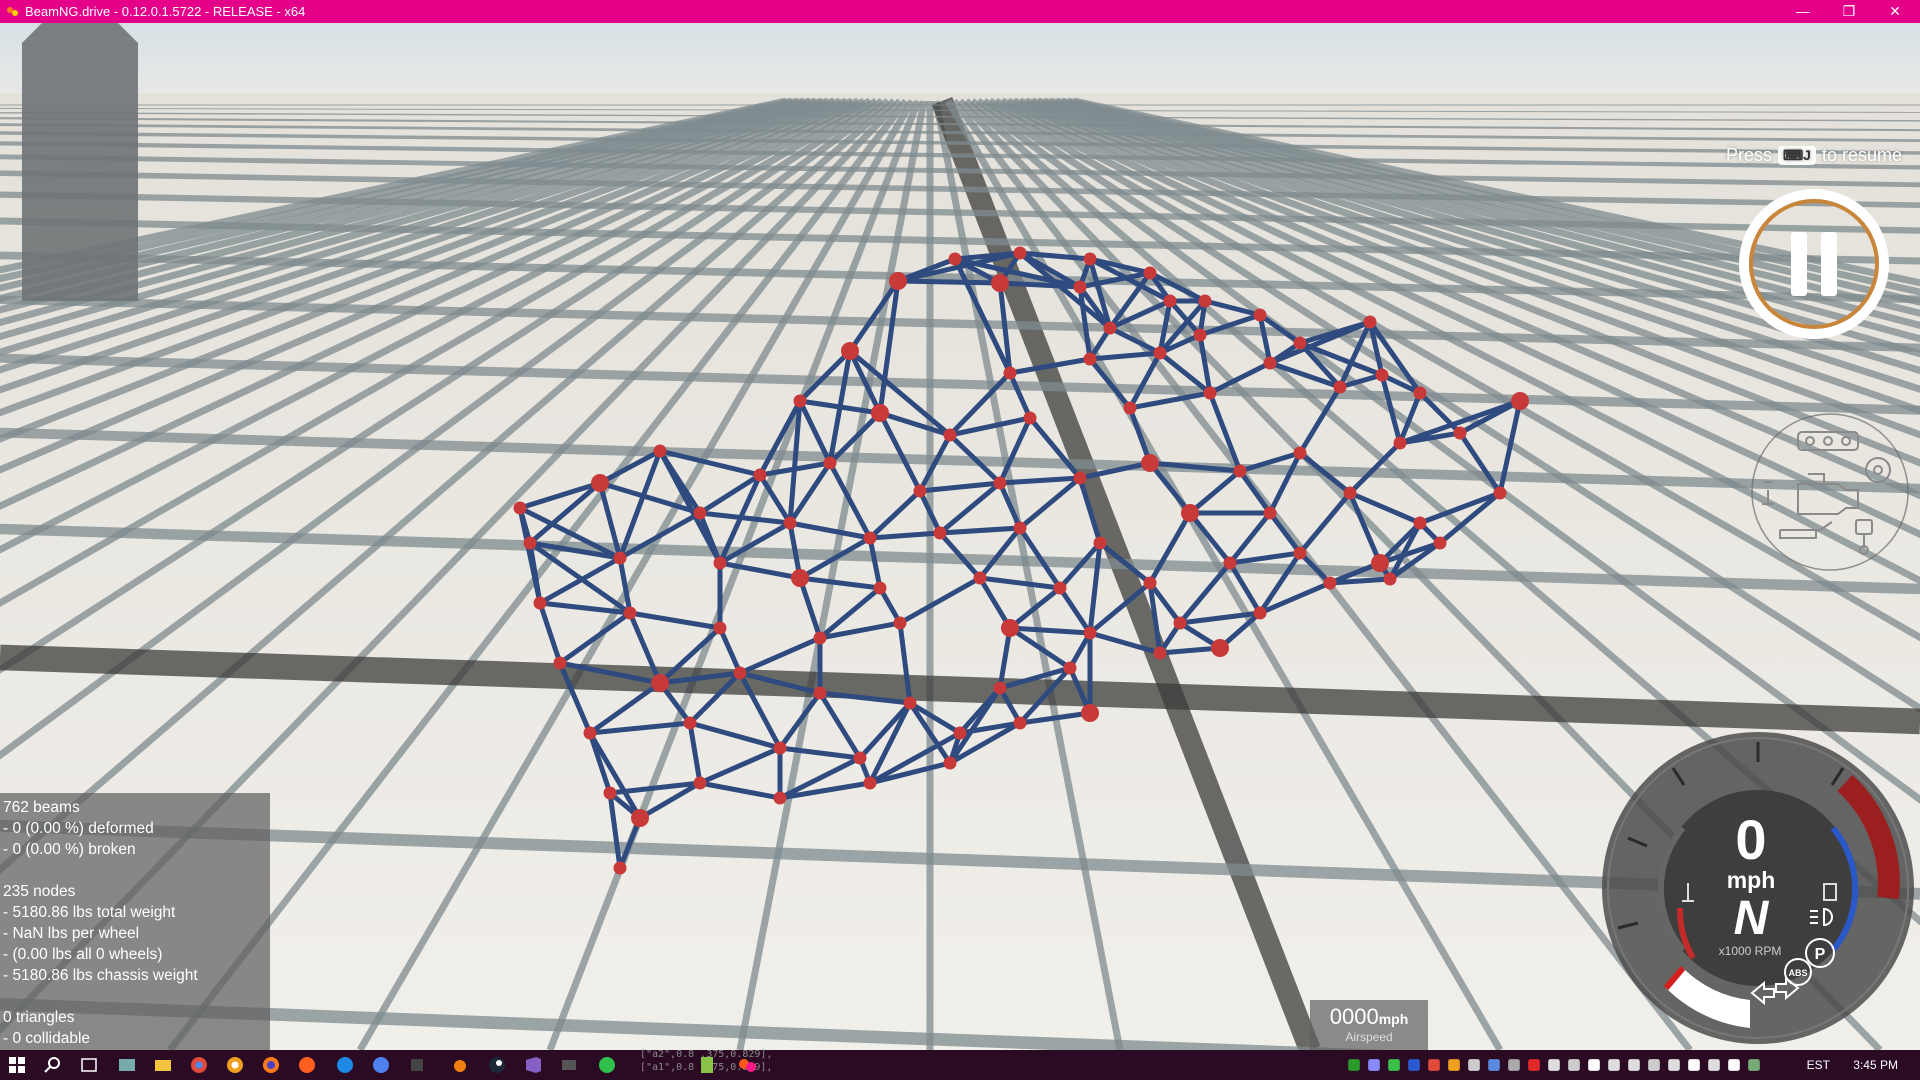 This screenshot has width=1920, height=1080. I want to click on search-icon, so click(53, 1065).